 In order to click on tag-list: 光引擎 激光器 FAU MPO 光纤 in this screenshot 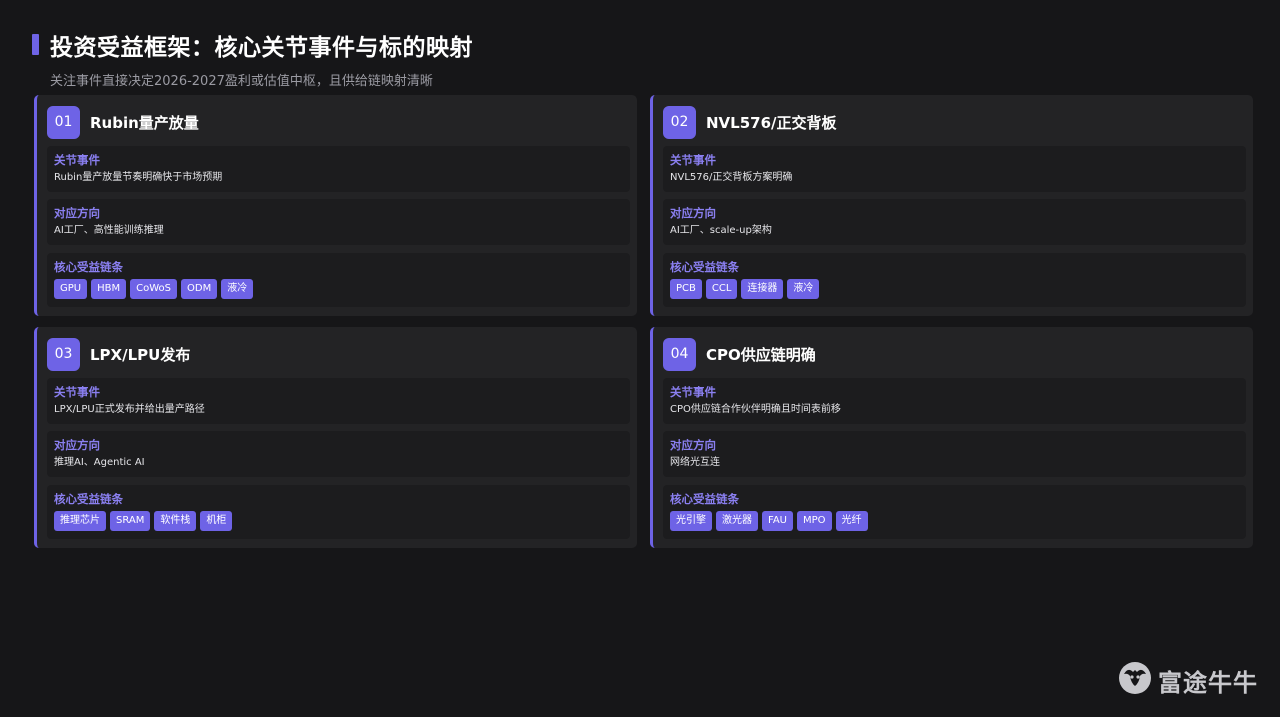, I will do `click(954, 521)`.